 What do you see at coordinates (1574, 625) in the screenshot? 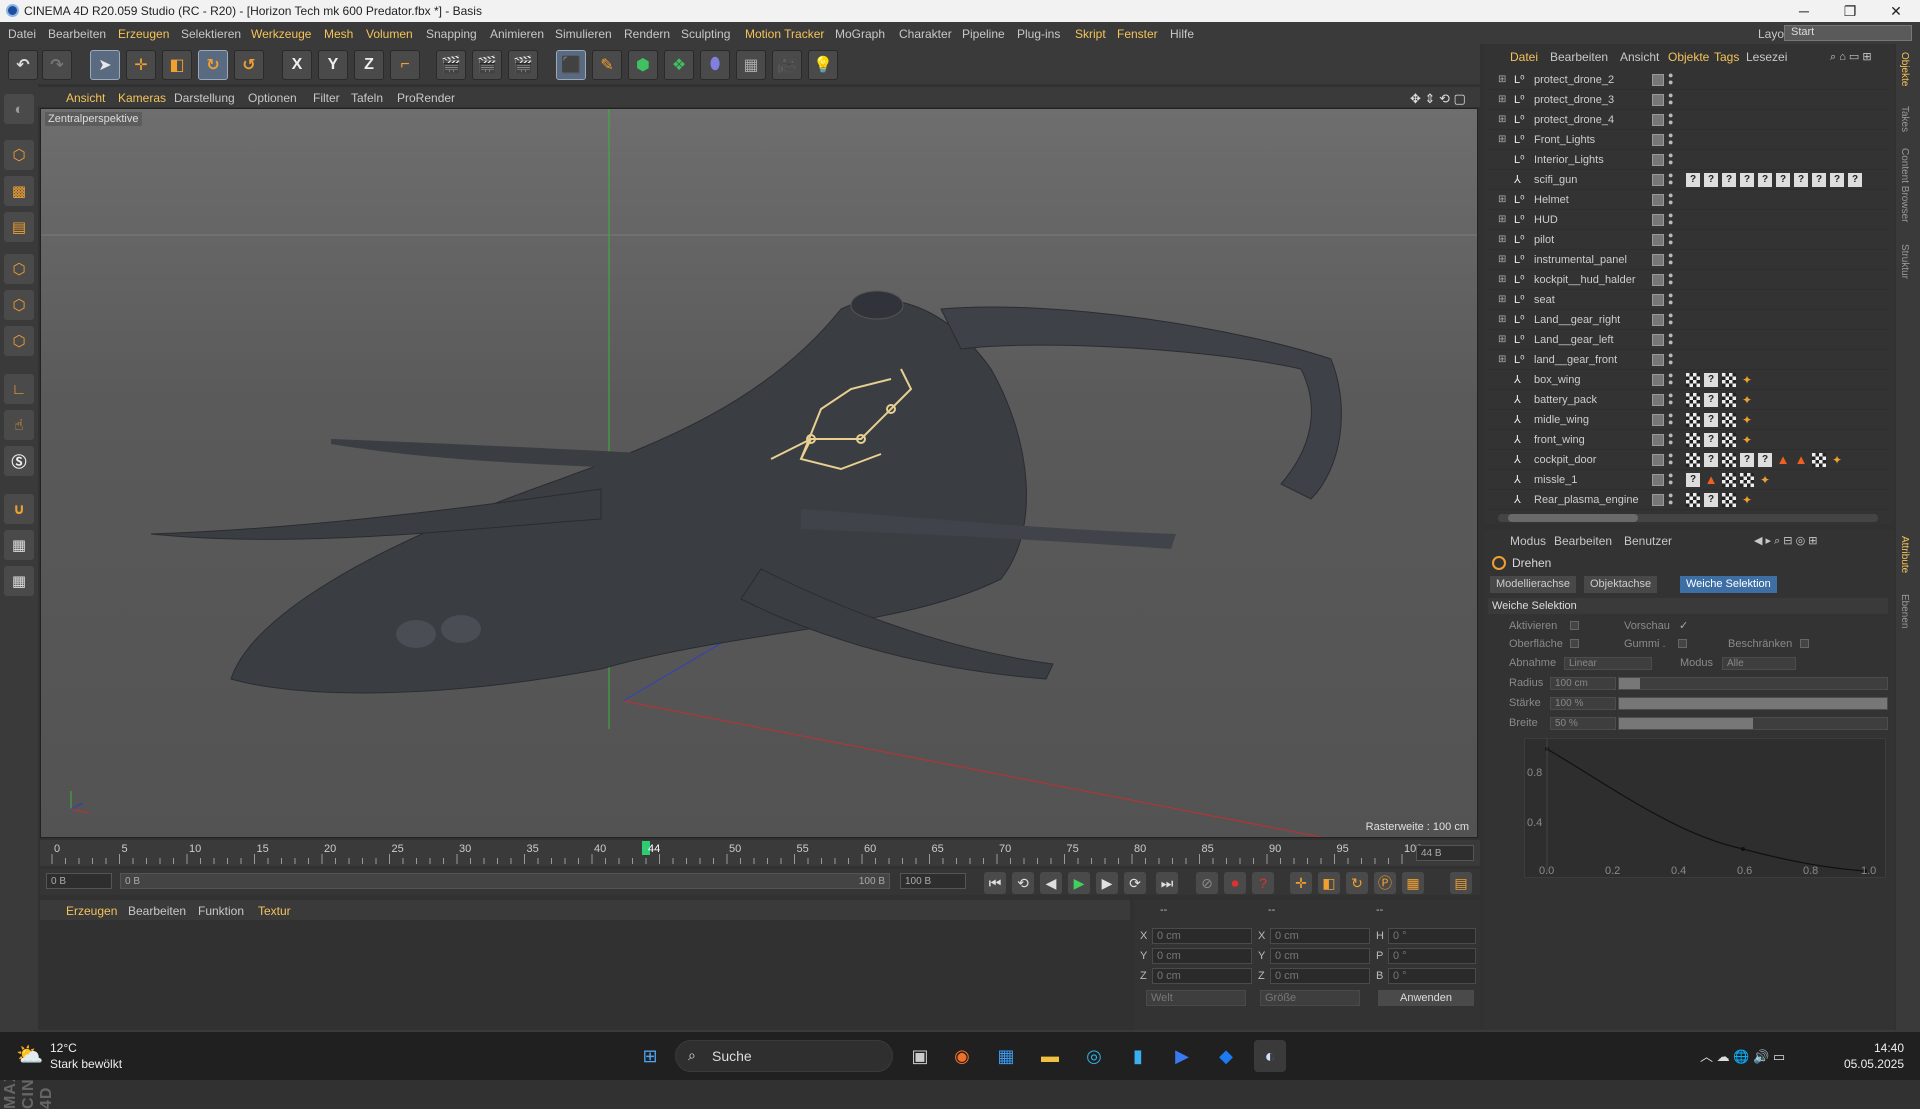
I see `aktivieren-checkbox` at bounding box center [1574, 625].